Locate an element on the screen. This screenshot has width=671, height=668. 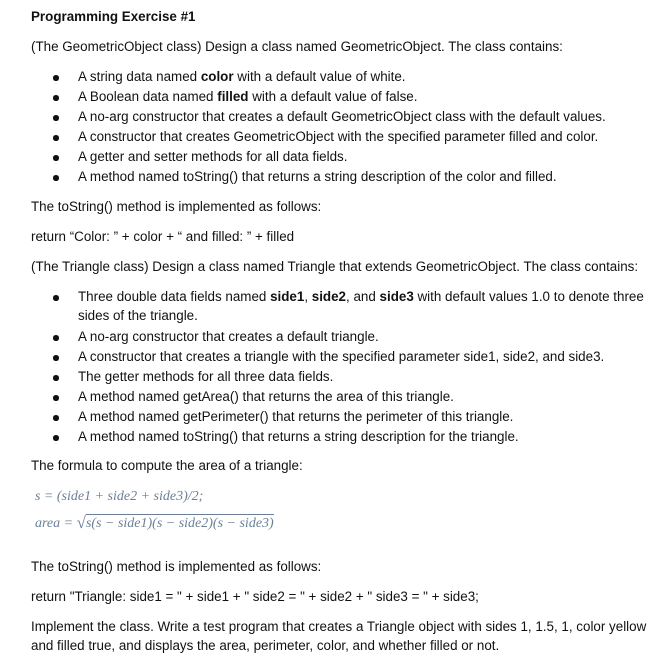
sqrt-icon: √ is located at coordinates (81, 522).